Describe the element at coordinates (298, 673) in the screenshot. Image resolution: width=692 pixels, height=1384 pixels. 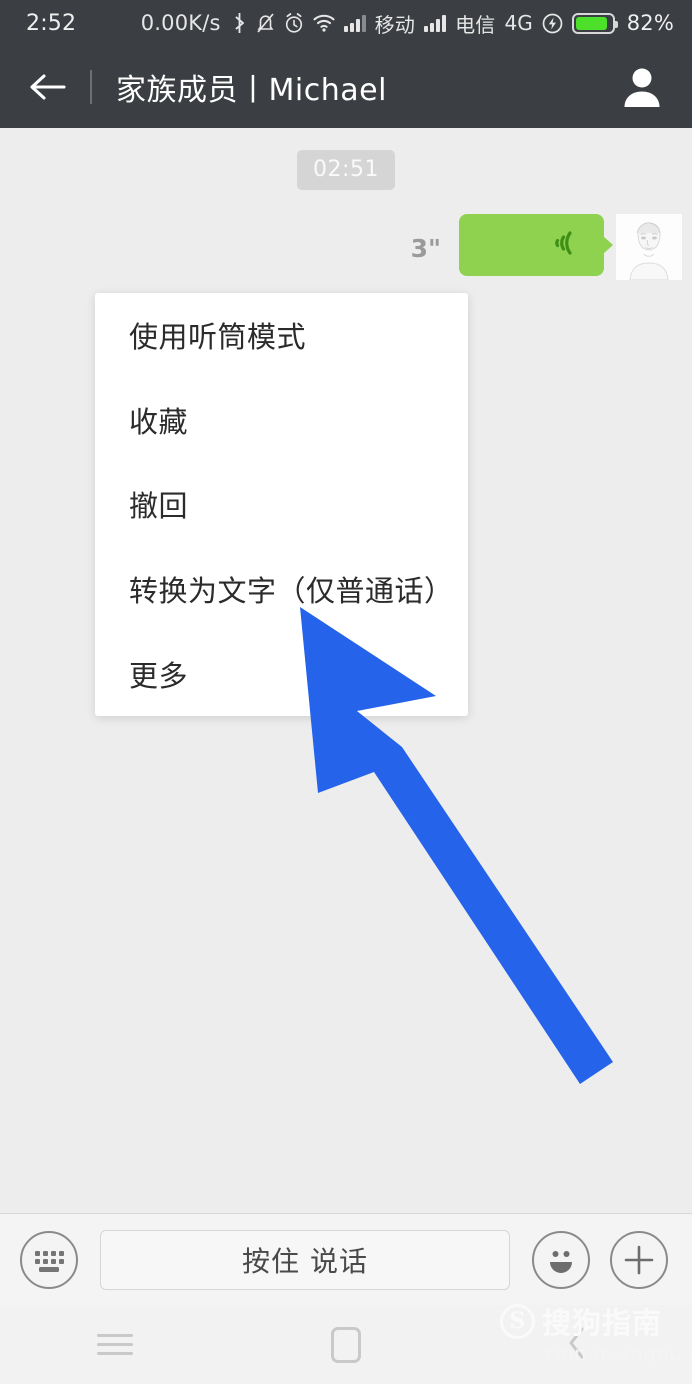
I see `menu-item-more: 更多` at that location.